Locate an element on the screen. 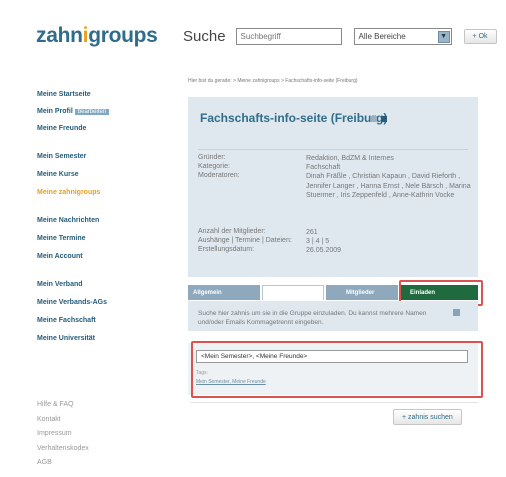  search-label: Suche is located at coordinates (204, 36).